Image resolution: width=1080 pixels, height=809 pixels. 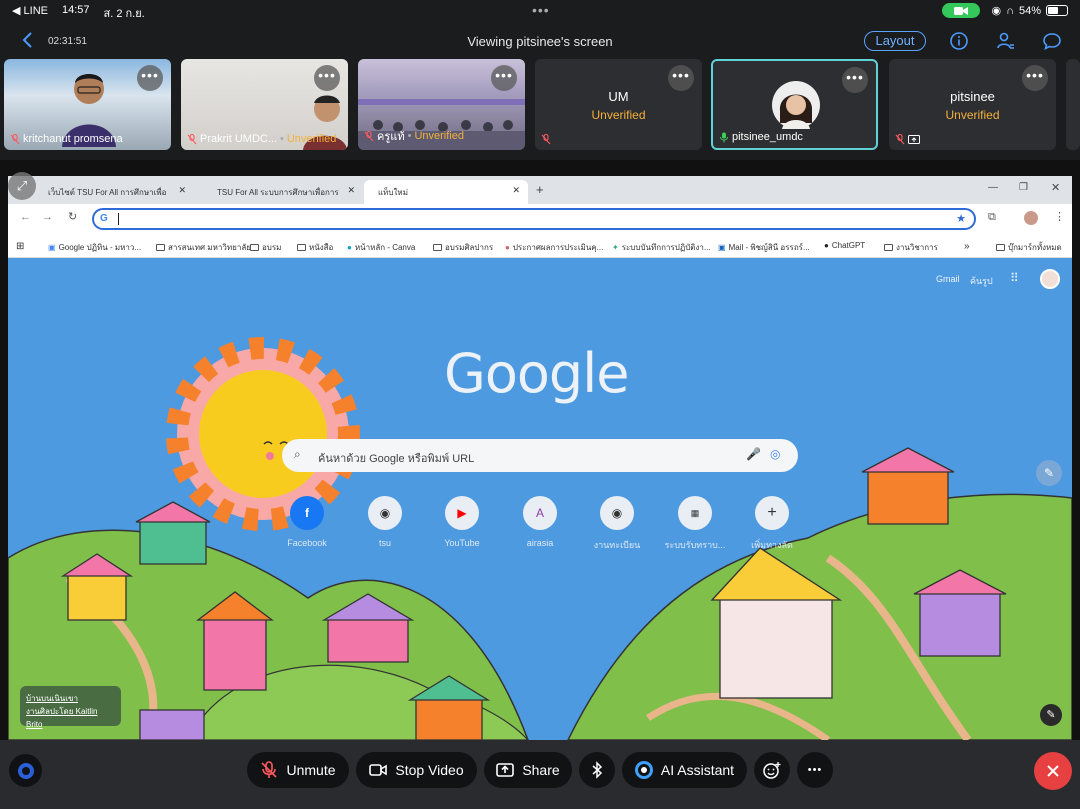 What do you see at coordinates (441, 104) in the screenshot?
I see `participant-tile: ••• ครูแท้ • Unverified` at bounding box center [441, 104].